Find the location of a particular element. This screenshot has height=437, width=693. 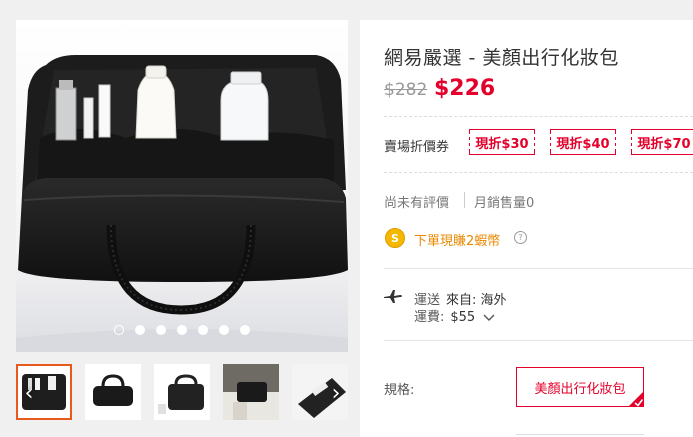

thumbnail-next-arrow: › is located at coordinates (336, 394).